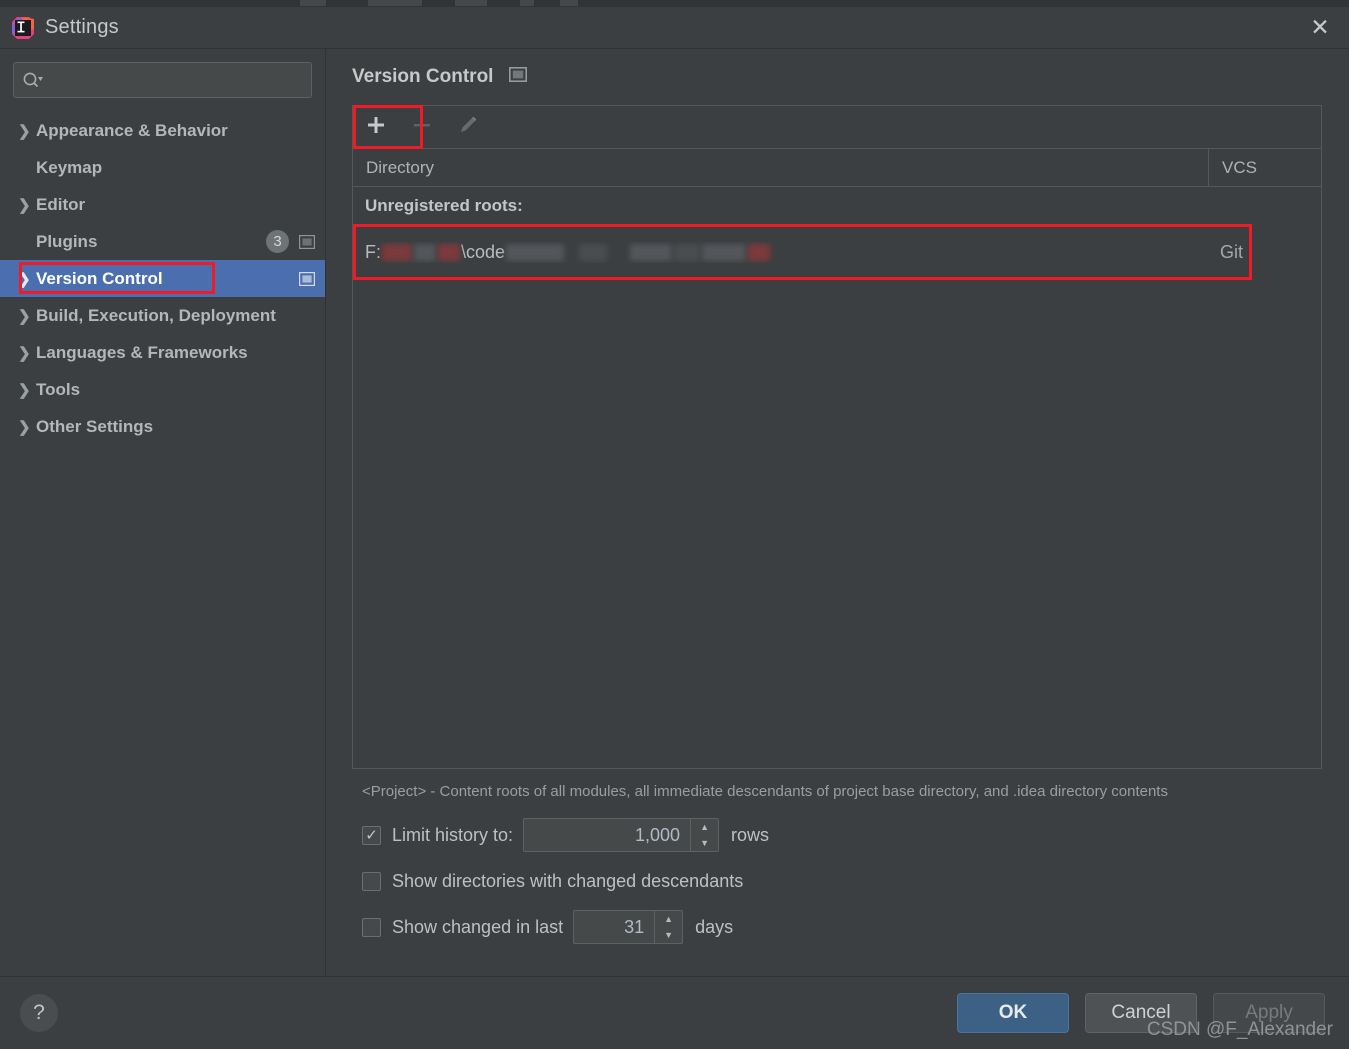 The image size is (1349, 1049). I want to click on search-box, so click(162, 80).